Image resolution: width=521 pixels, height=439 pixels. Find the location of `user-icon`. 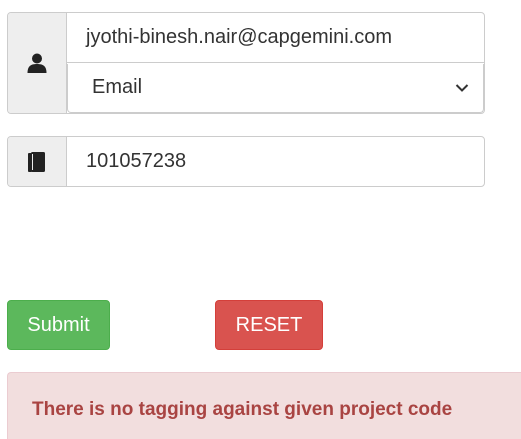

user-icon is located at coordinates (37, 63).